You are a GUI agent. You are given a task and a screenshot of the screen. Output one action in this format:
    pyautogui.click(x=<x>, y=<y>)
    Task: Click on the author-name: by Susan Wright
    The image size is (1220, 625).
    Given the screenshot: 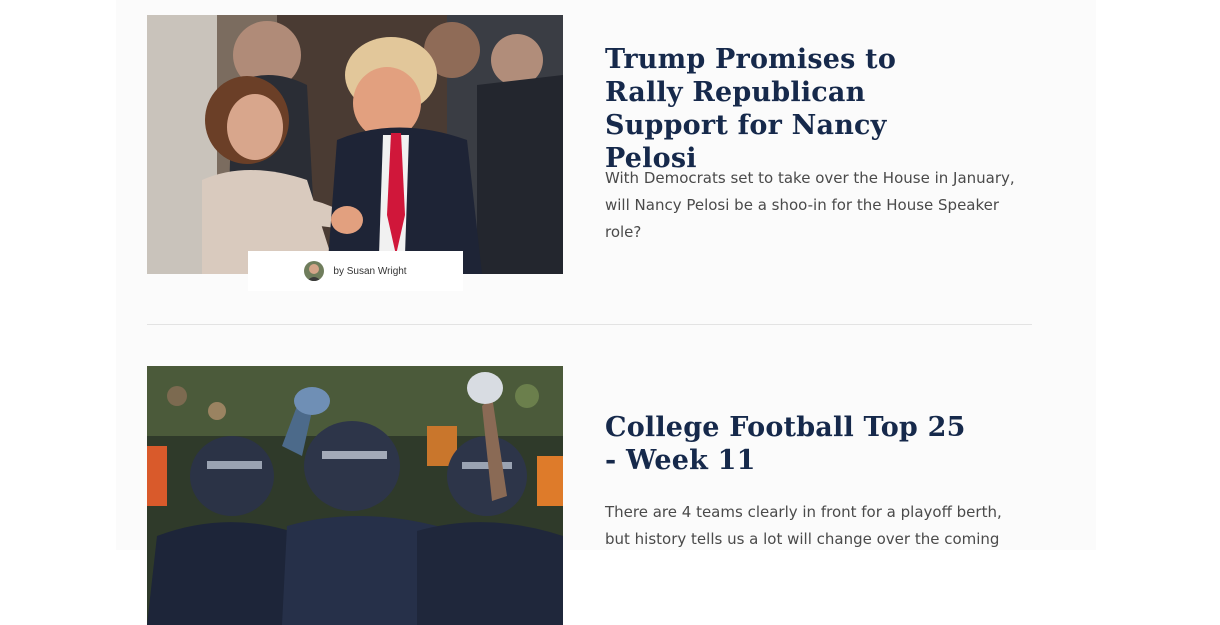 What is the action you would take?
    pyautogui.click(x=370, y=271)
    